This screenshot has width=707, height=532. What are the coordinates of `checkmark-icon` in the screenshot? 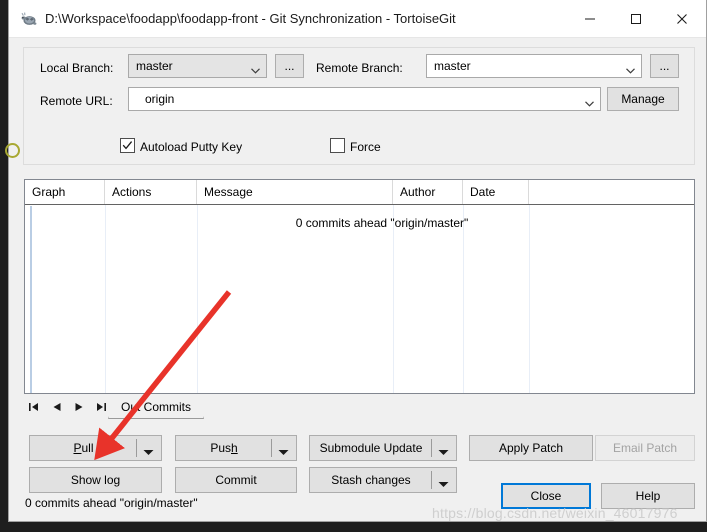 It's located at (127, 145).